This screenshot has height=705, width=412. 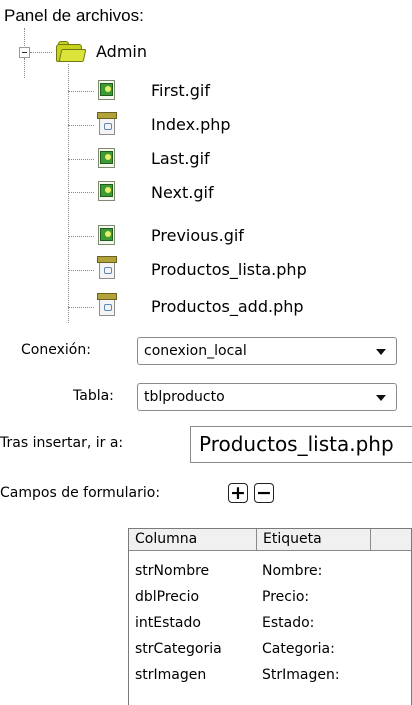 What do you see at coordinates (167, 597) in the screenshot?
I see `table-cell-columna: dblPrecio` at bounding box center [167, 597].